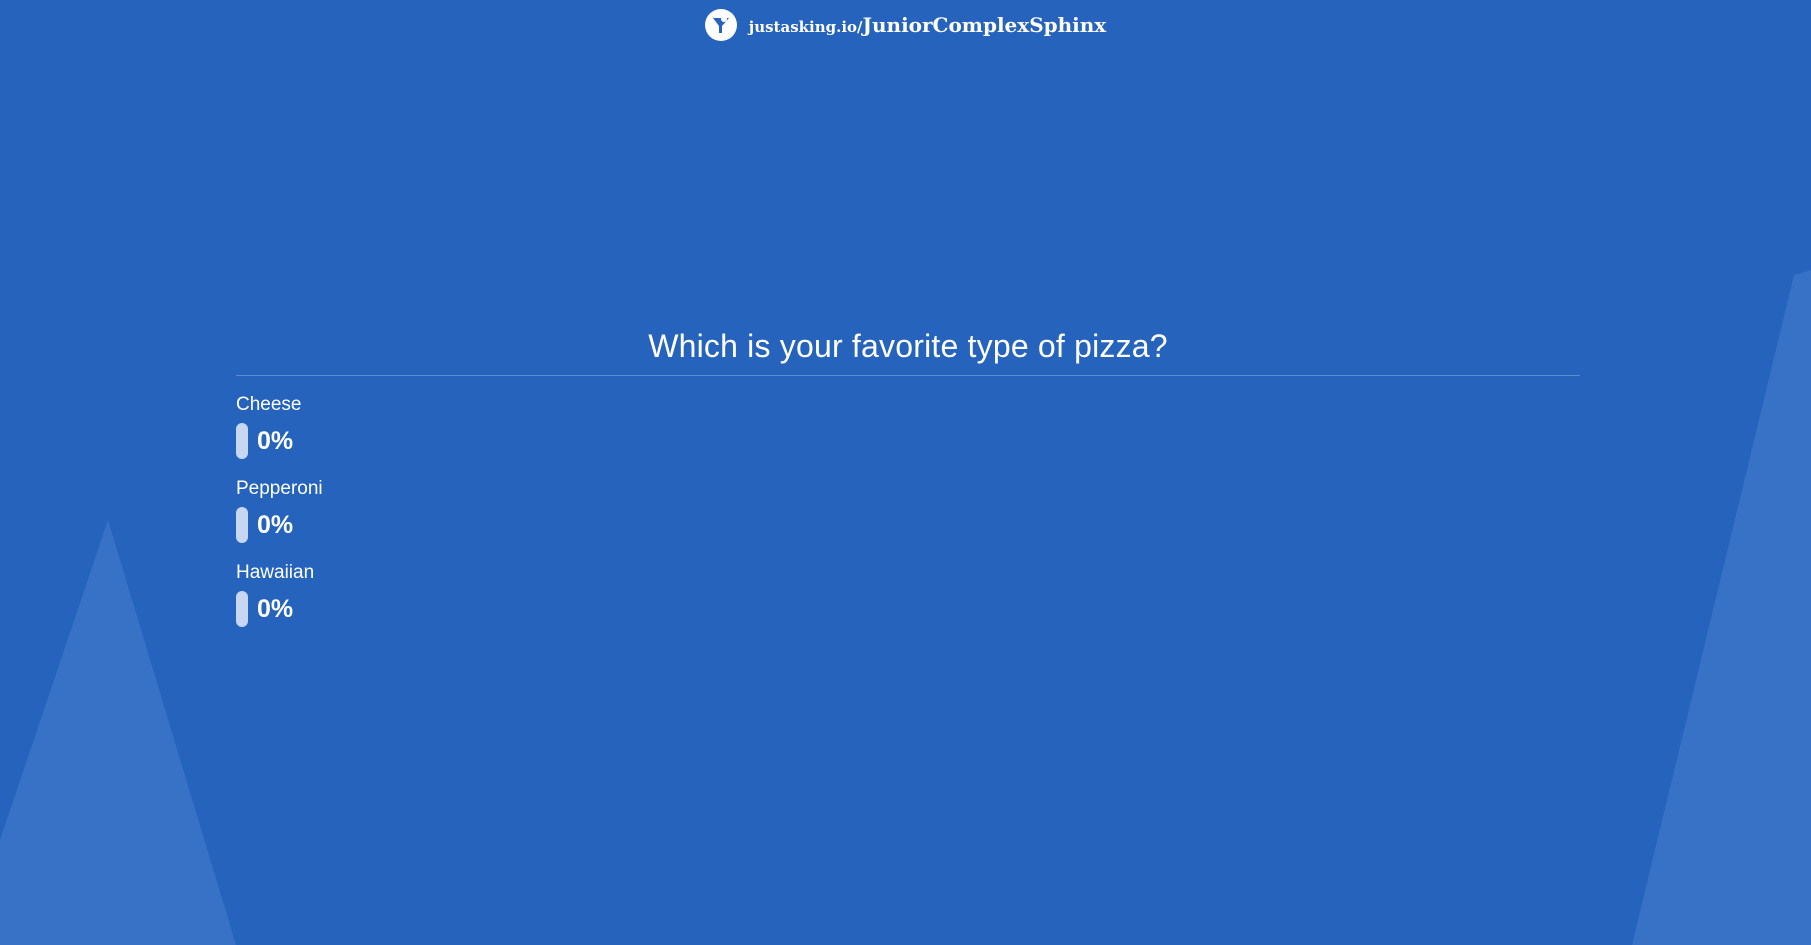 Image resolution: width=1811 pixels, height=945 pixels. What do you see at coordinates (908, 346) in the screenshot?
I see `poll-question: Which is your favorite type of pizza?` at bounding box center [908, 346].